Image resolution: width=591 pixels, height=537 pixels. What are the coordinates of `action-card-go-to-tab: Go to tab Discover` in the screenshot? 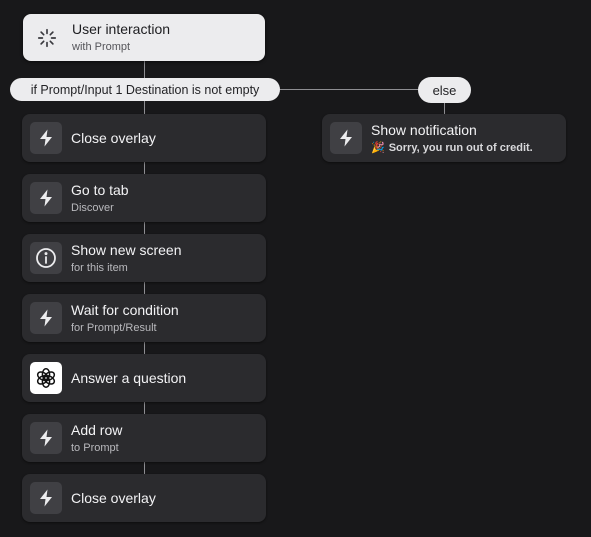 It's located at (144, 198).